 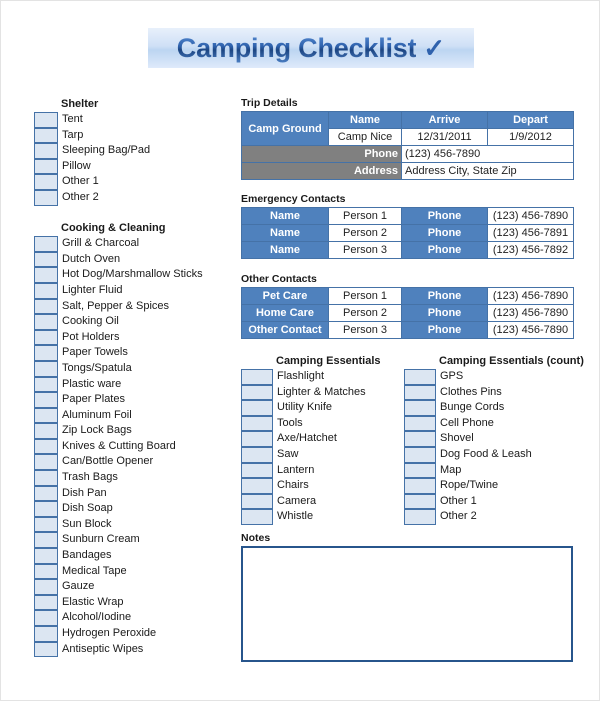 I want to click on checklist-item-label: Flashlight, so click(x=301, y=376).